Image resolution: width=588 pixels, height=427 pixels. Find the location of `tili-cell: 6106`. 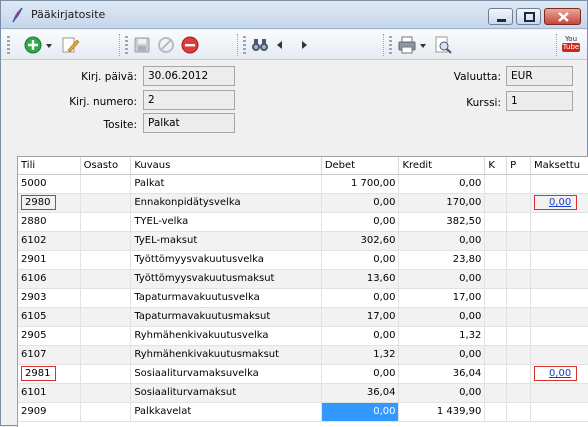

tili-cell: 6106 is located at coordinates (49, 279).